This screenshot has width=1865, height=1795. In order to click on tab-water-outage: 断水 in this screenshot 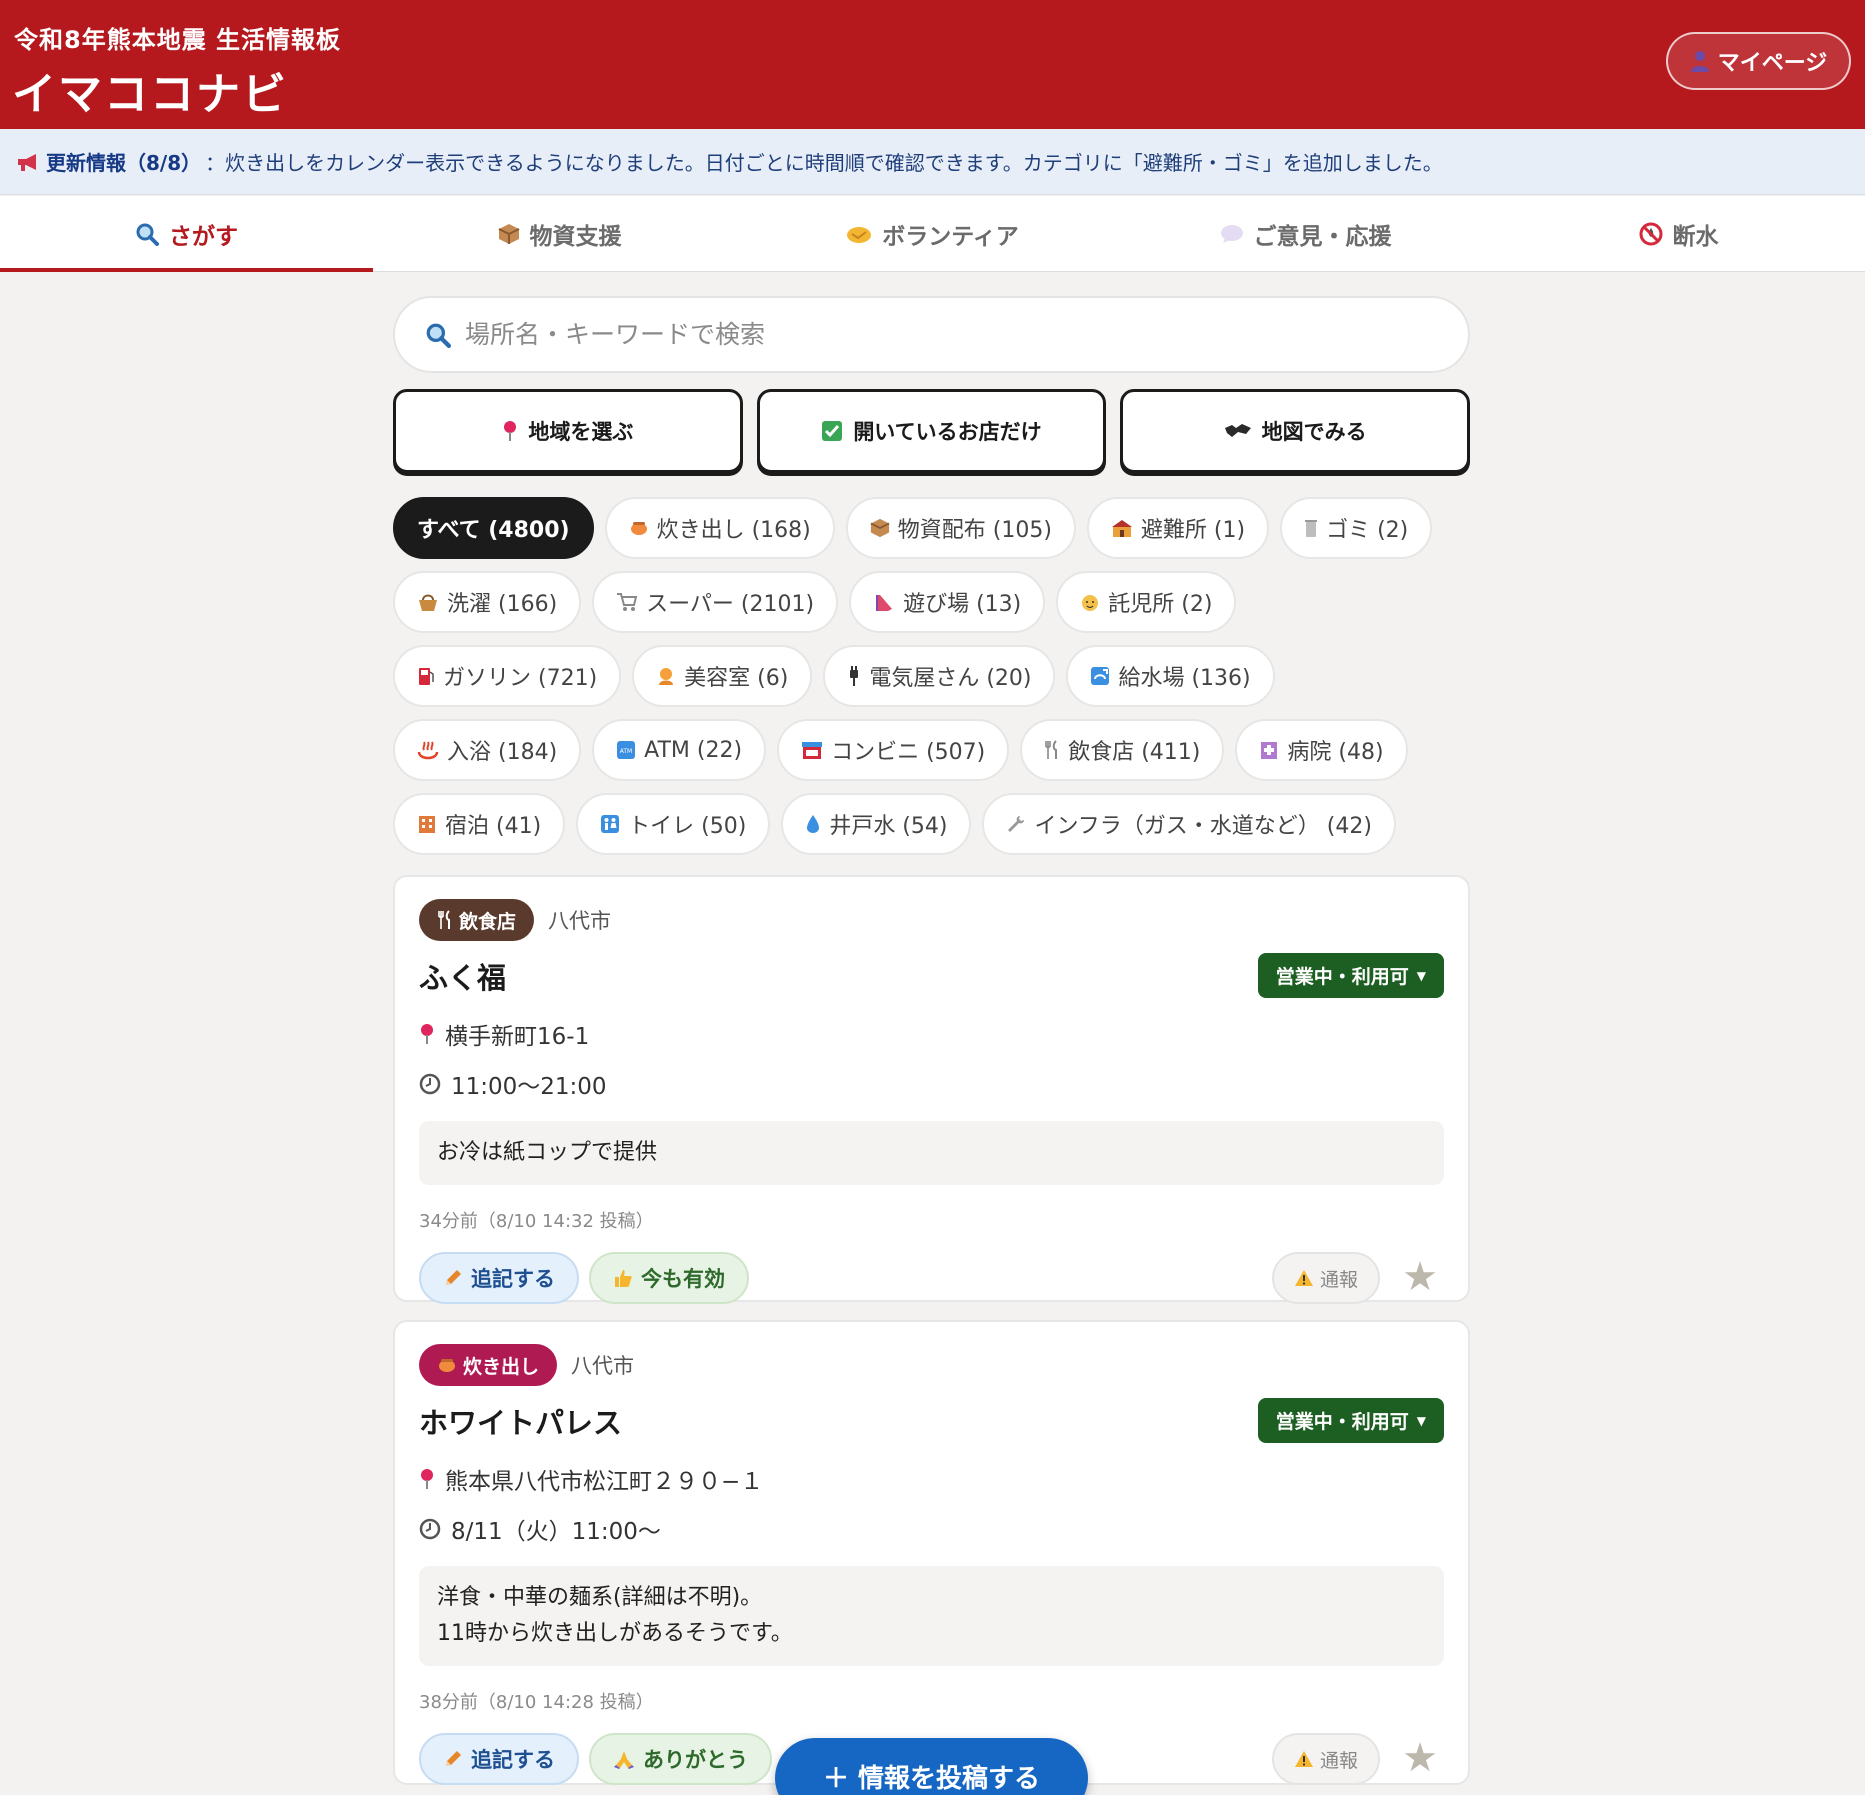, I will do `click(1678, 233)`.